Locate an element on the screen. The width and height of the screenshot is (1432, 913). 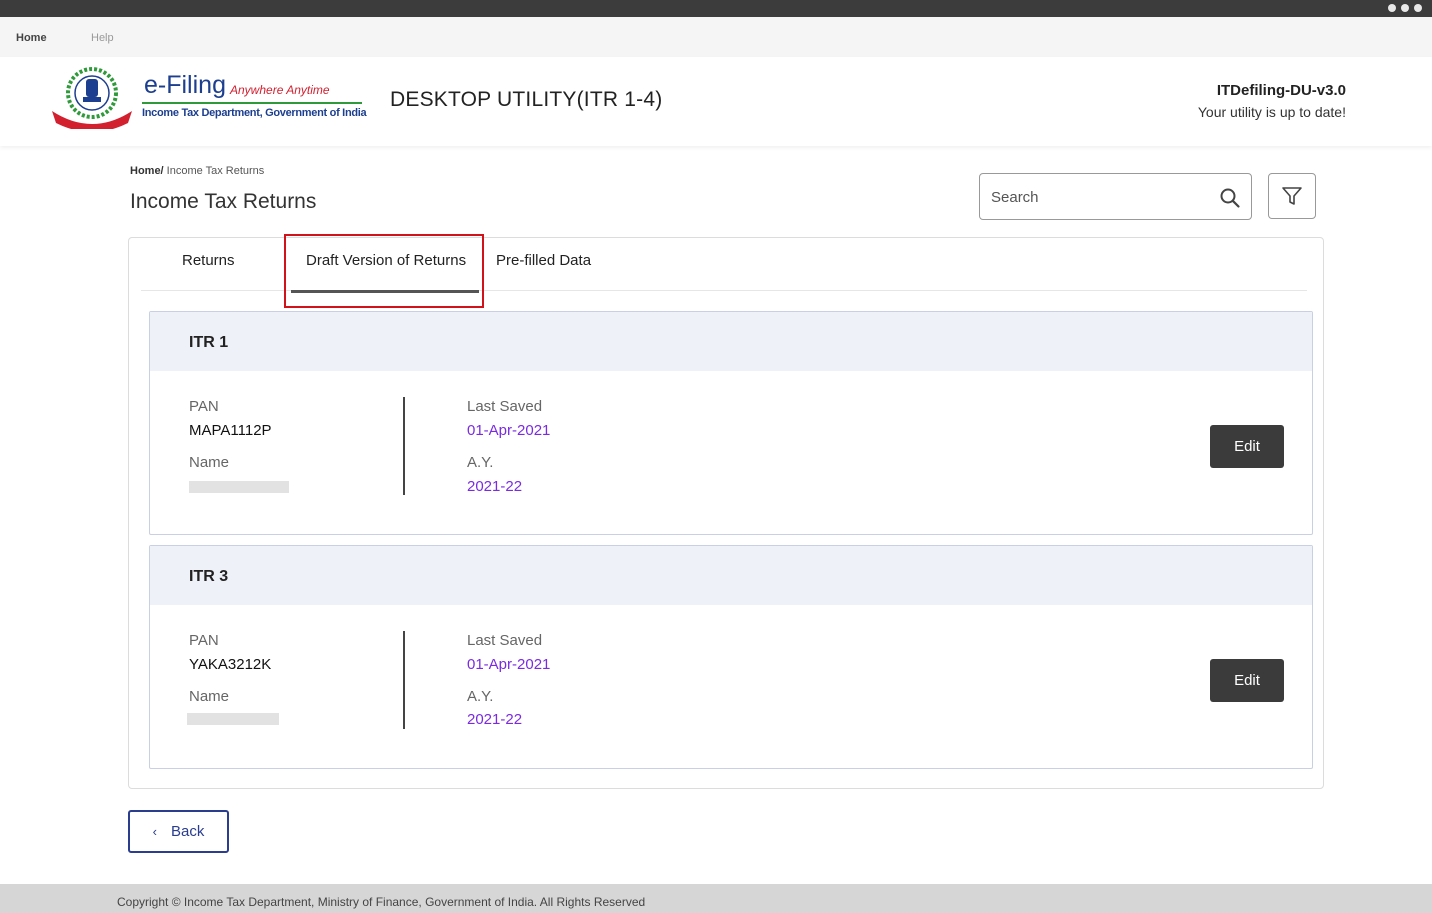
back-button: ‹ Back is located at coordinates (178, 831).